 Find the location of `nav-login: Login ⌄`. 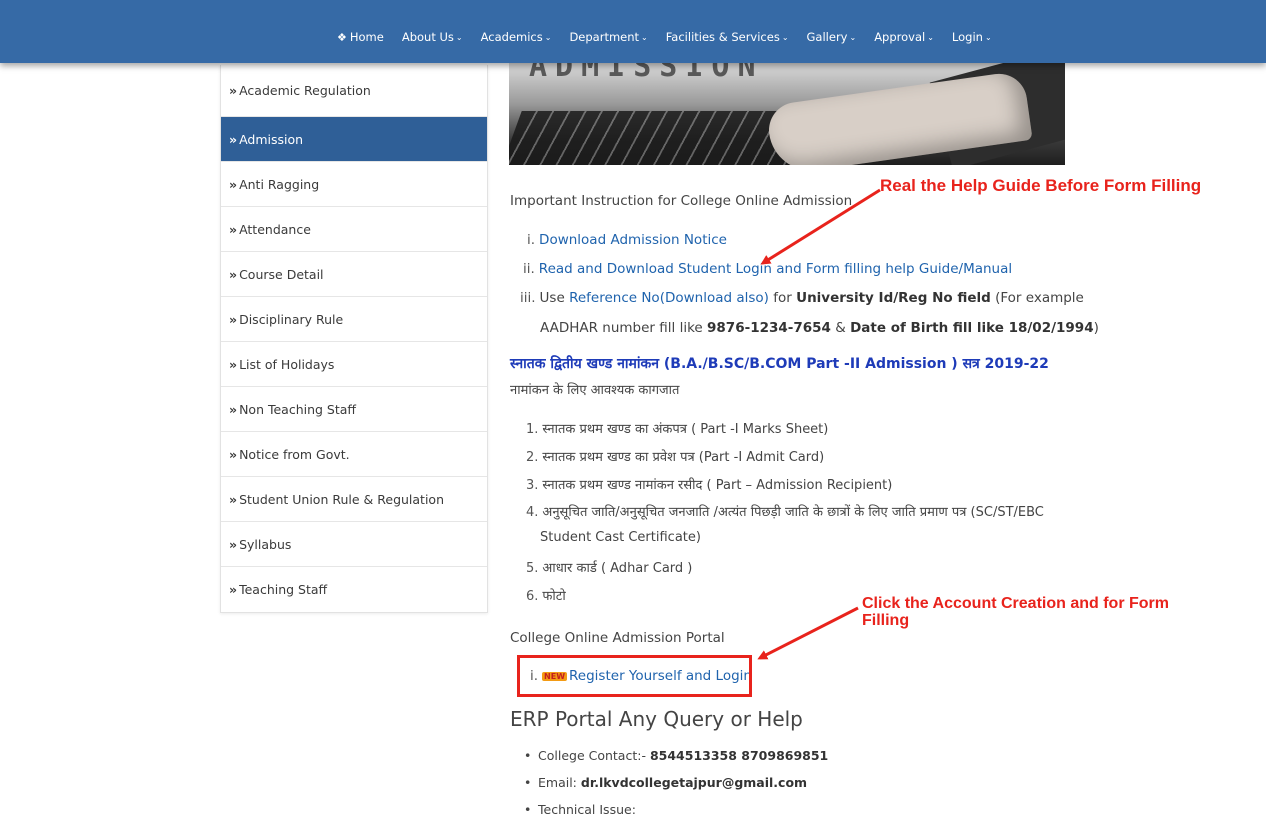

nav-login: Login ⌄ is located at coordinates (972, 37).